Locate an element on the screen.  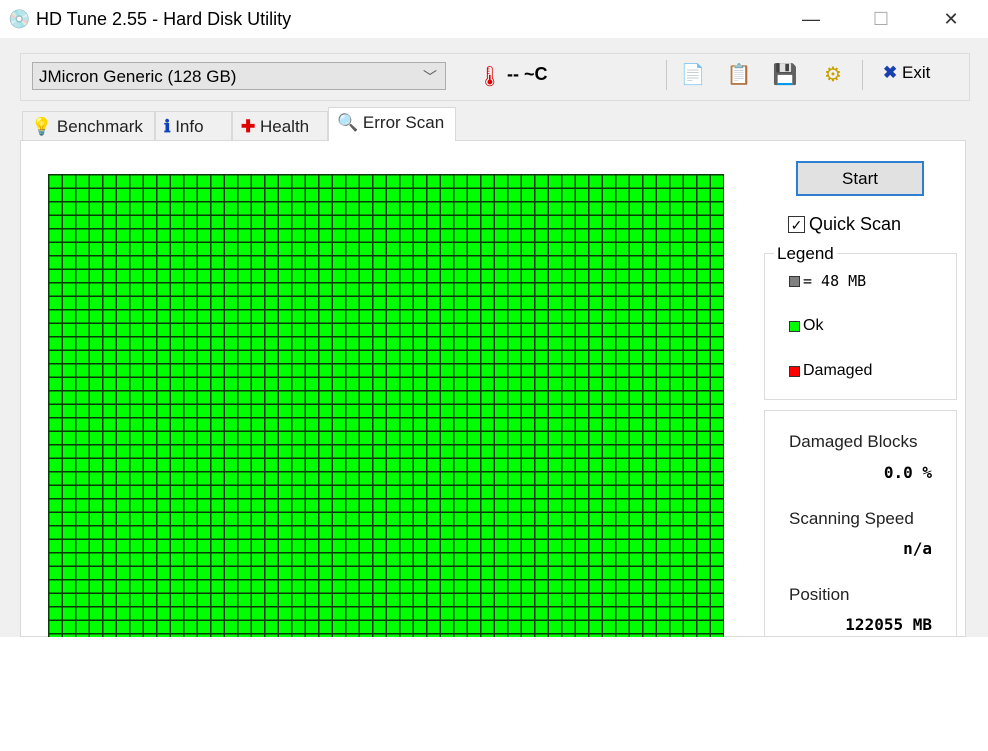
tab-health: ✚ Health is located at coordinates (280, 125).